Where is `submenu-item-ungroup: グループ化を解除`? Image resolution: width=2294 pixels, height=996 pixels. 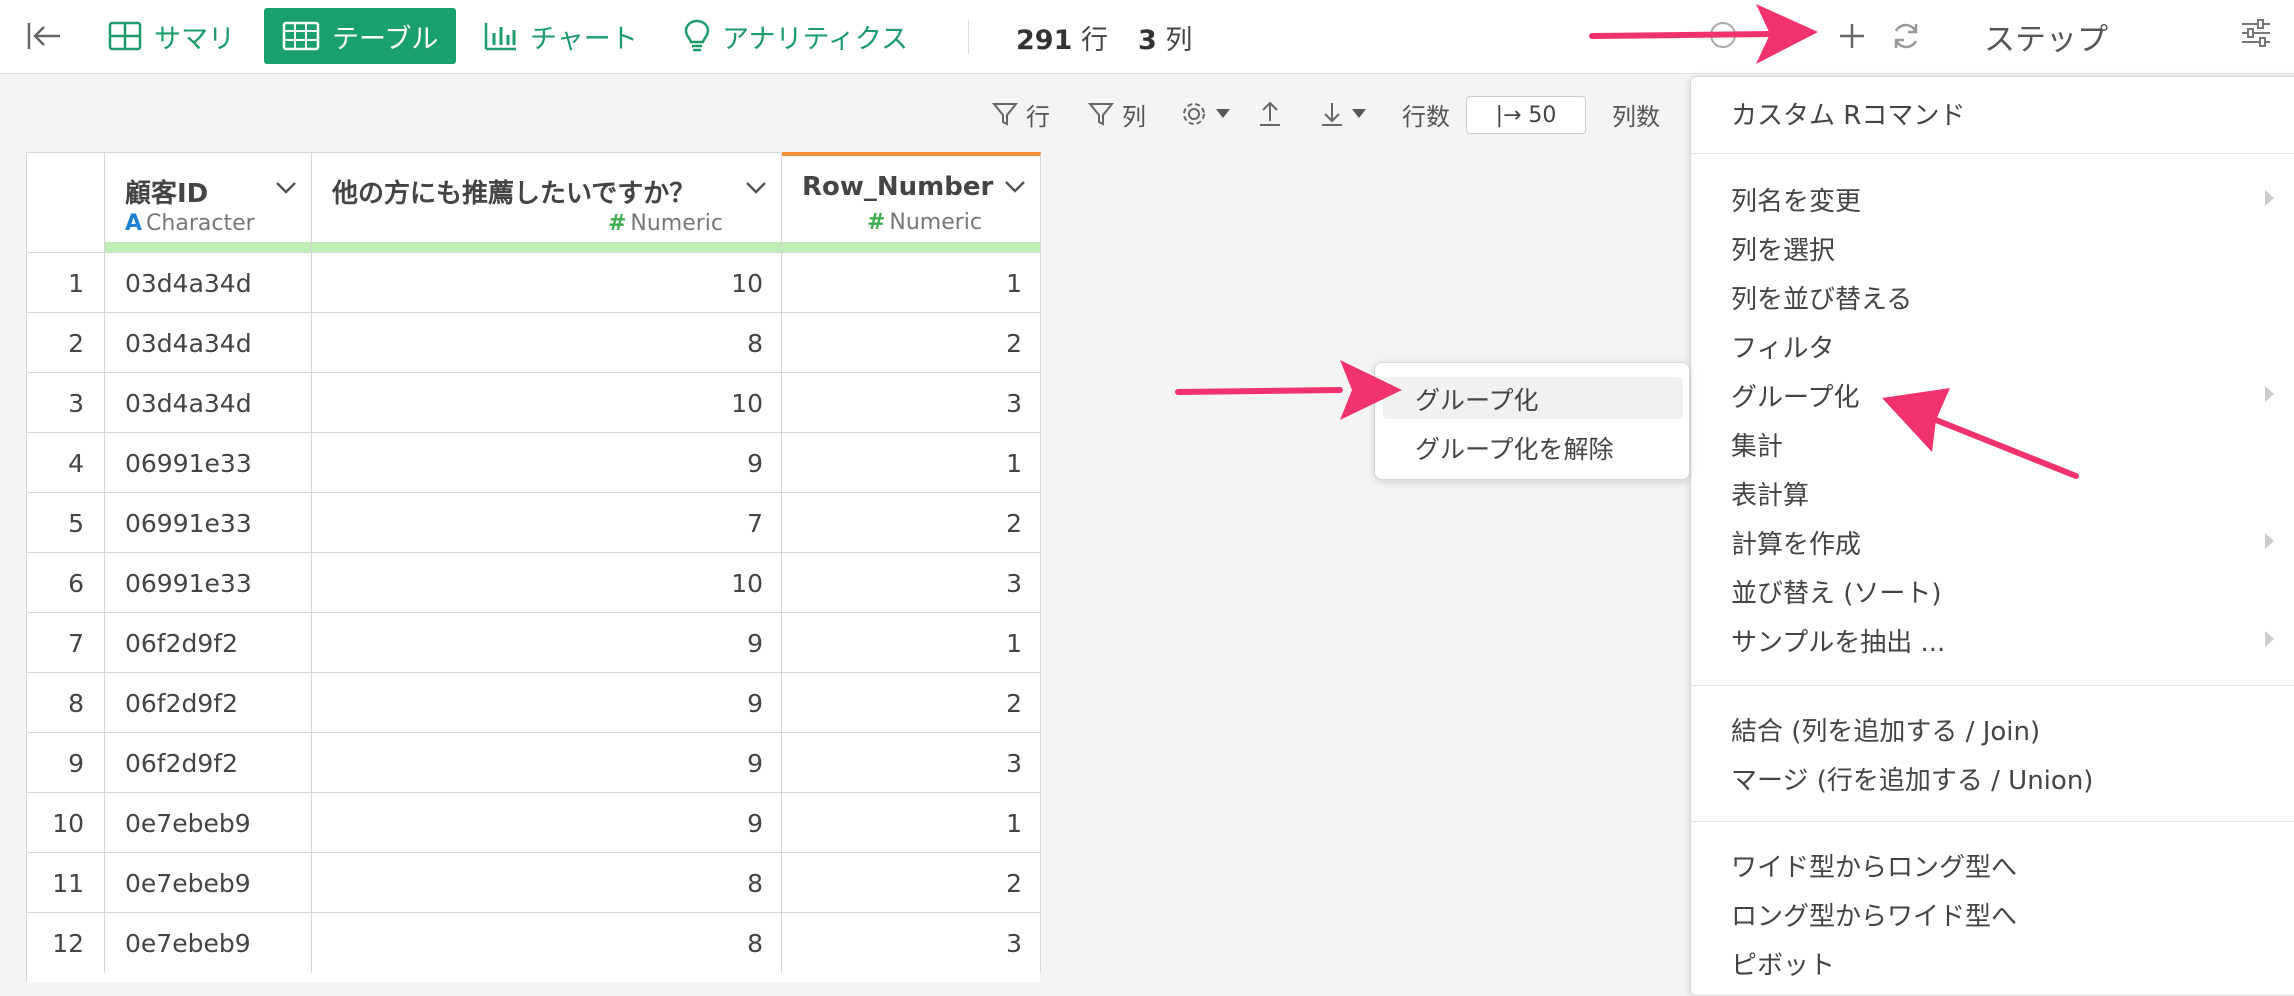 submenu-item-ungroup: グループ化を解除 is located at coordinates (1514, 448).